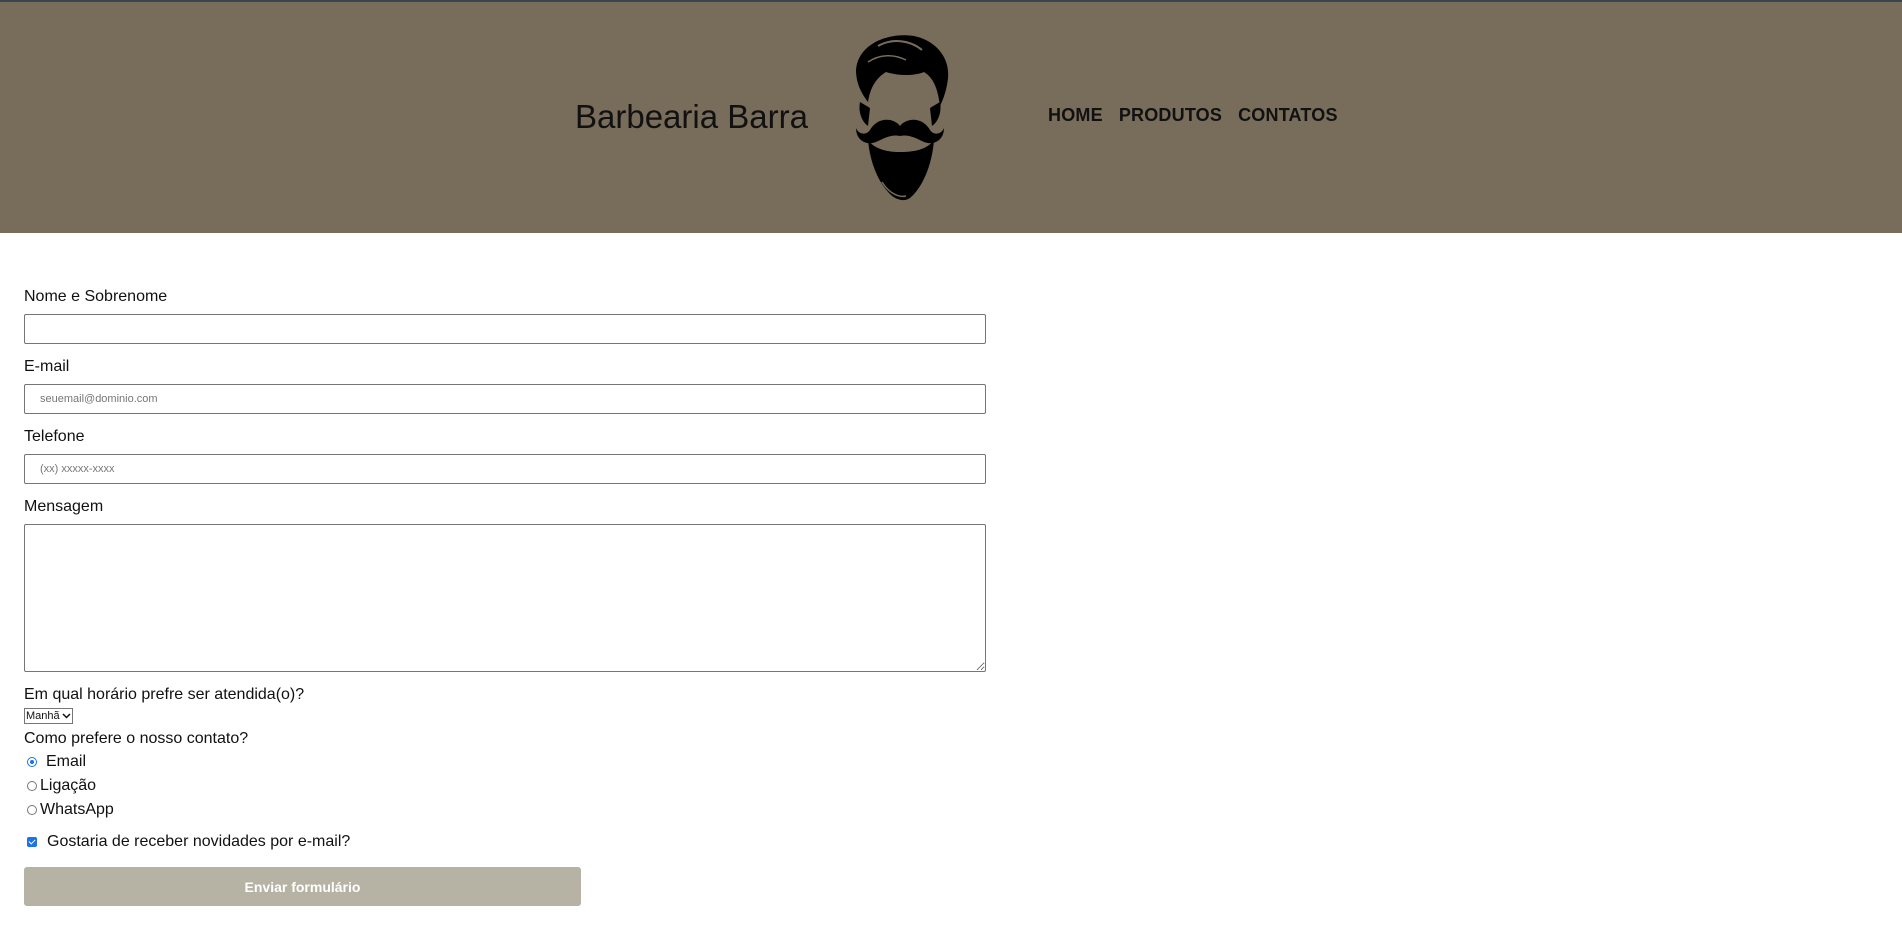 The width and height of the screenshot is (1902, 945). I want to click on nav-home: HOME, so click(1075, 115).